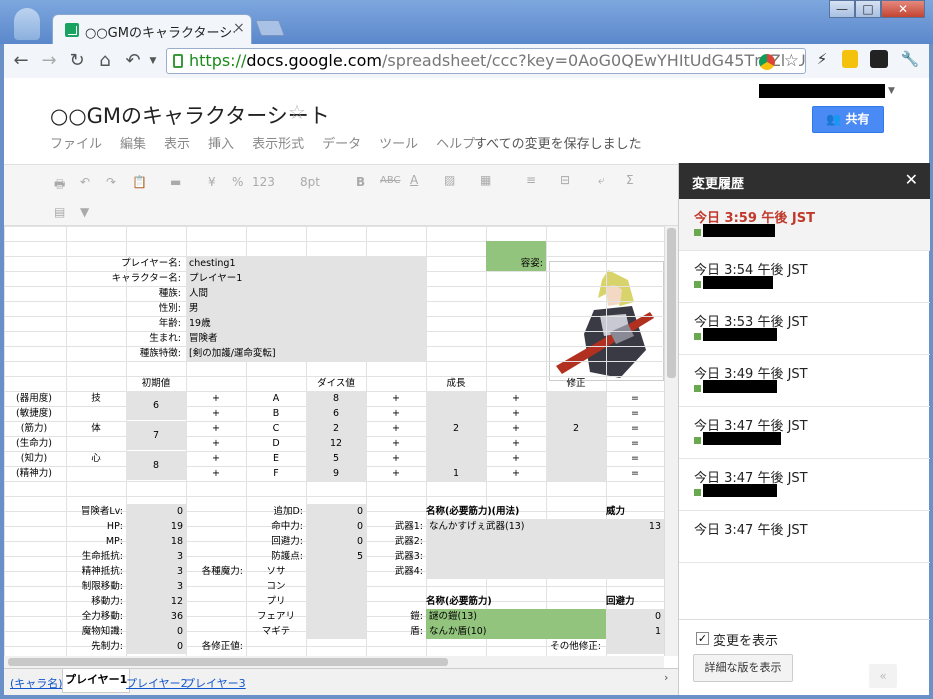 This screenshot has width=933, height=699. Describe the element at coordinates (306, 293) in the screenshot. I see `profile-value: 人間` at that location.